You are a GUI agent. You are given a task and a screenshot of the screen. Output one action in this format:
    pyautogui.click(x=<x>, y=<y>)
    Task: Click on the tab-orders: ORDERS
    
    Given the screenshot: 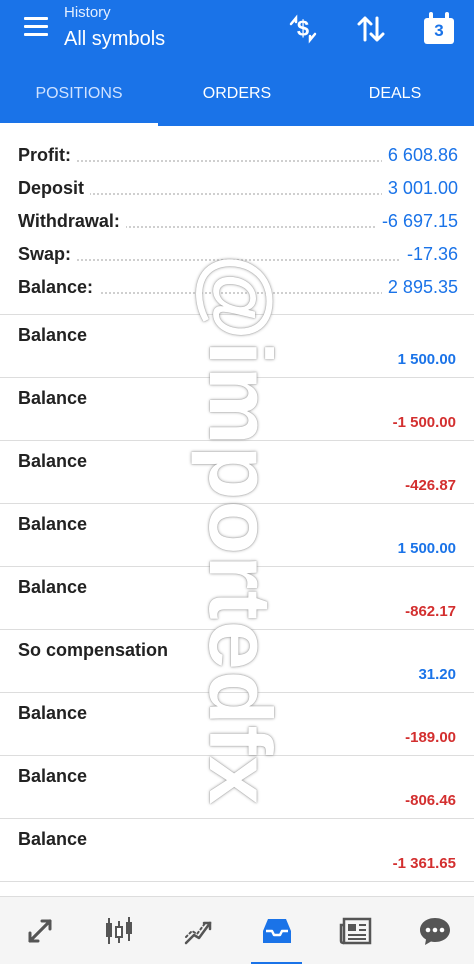 What is the action you would take?
    pyautogui.click(x=237, y=94)
    